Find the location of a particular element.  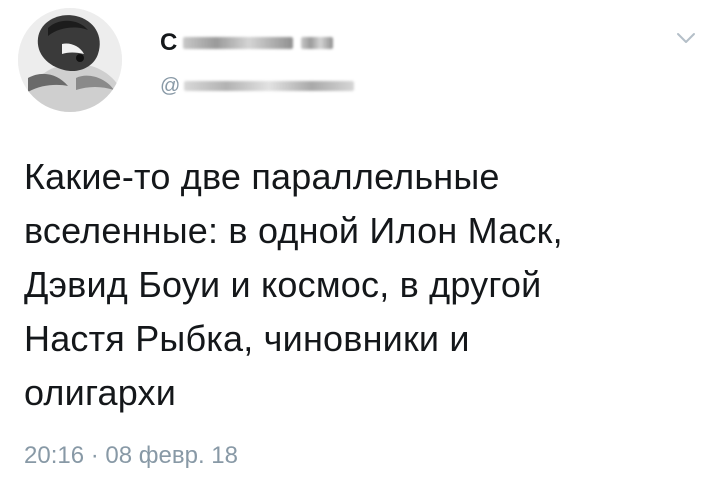

avatar is located at coordinates (70, 60).